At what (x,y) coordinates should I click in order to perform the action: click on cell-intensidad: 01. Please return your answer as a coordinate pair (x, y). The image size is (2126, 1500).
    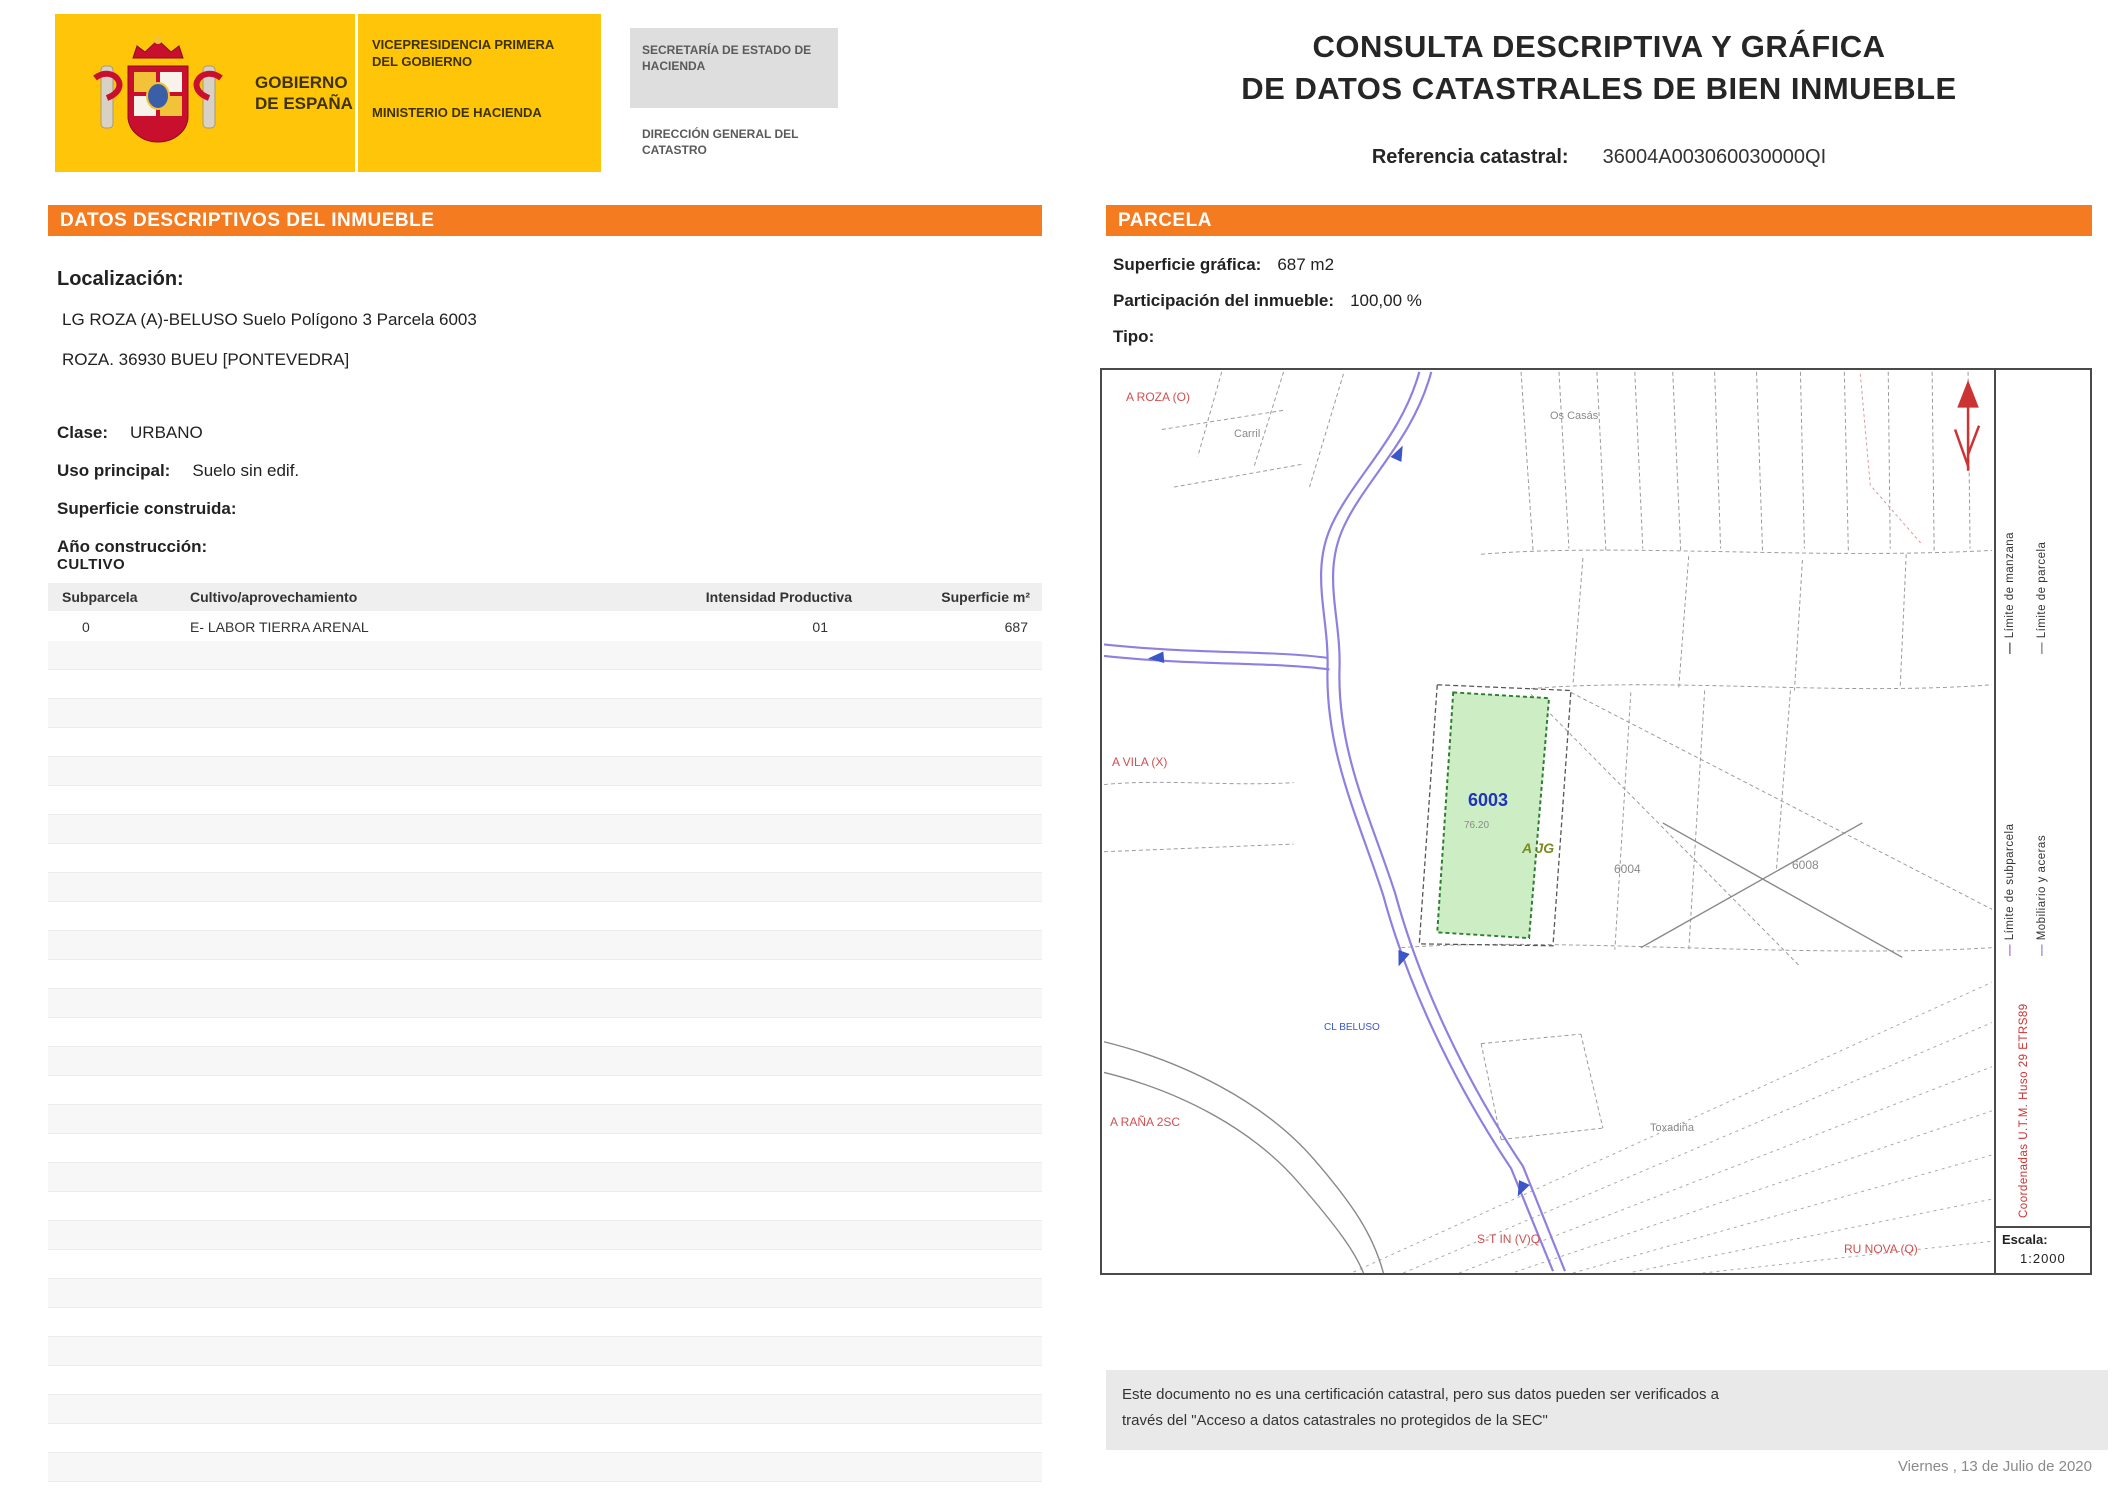
    Looking at the image, I should click on (820, 627).